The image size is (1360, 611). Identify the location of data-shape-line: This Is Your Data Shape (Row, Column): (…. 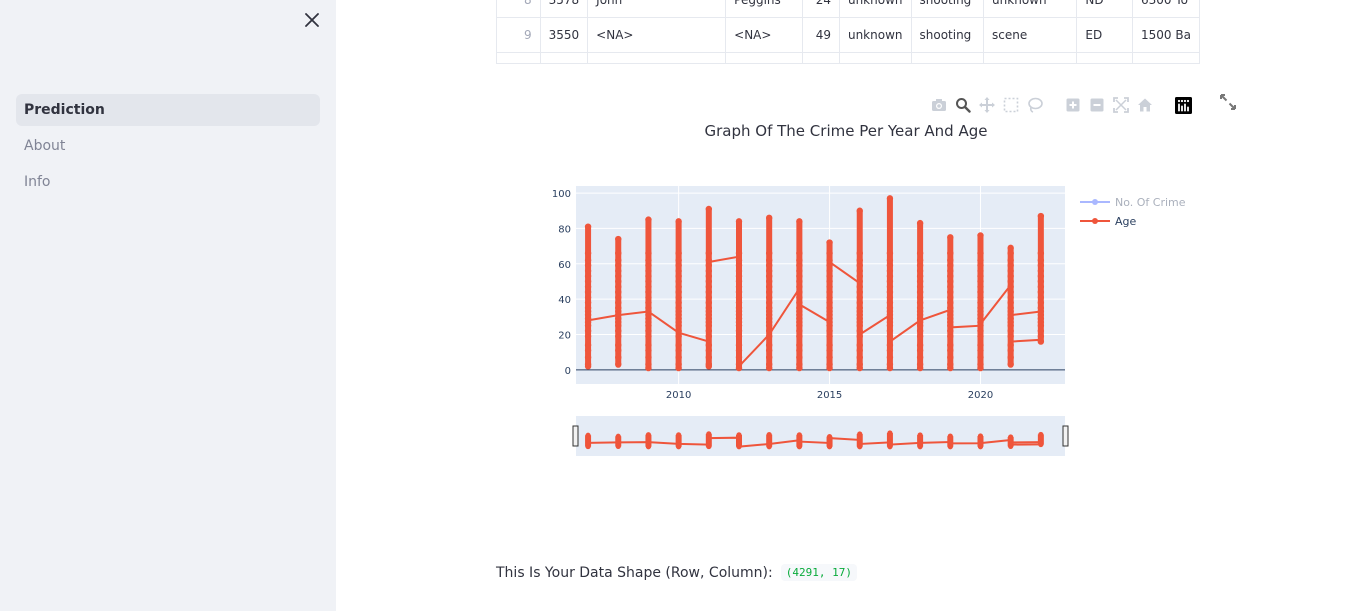
(676, 572).